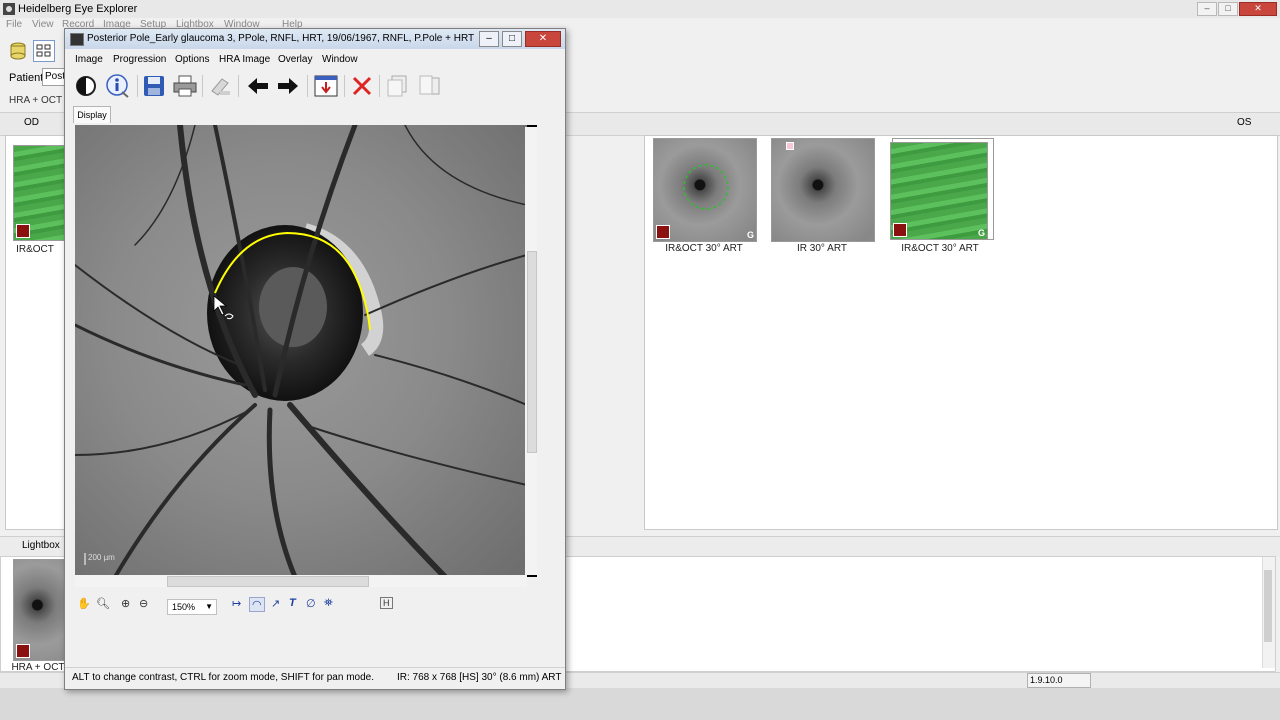  What do you see at coordinates (236, 603) in the screenshot?
I see `distance-icon: ↦` at bounding box center [236, 603].